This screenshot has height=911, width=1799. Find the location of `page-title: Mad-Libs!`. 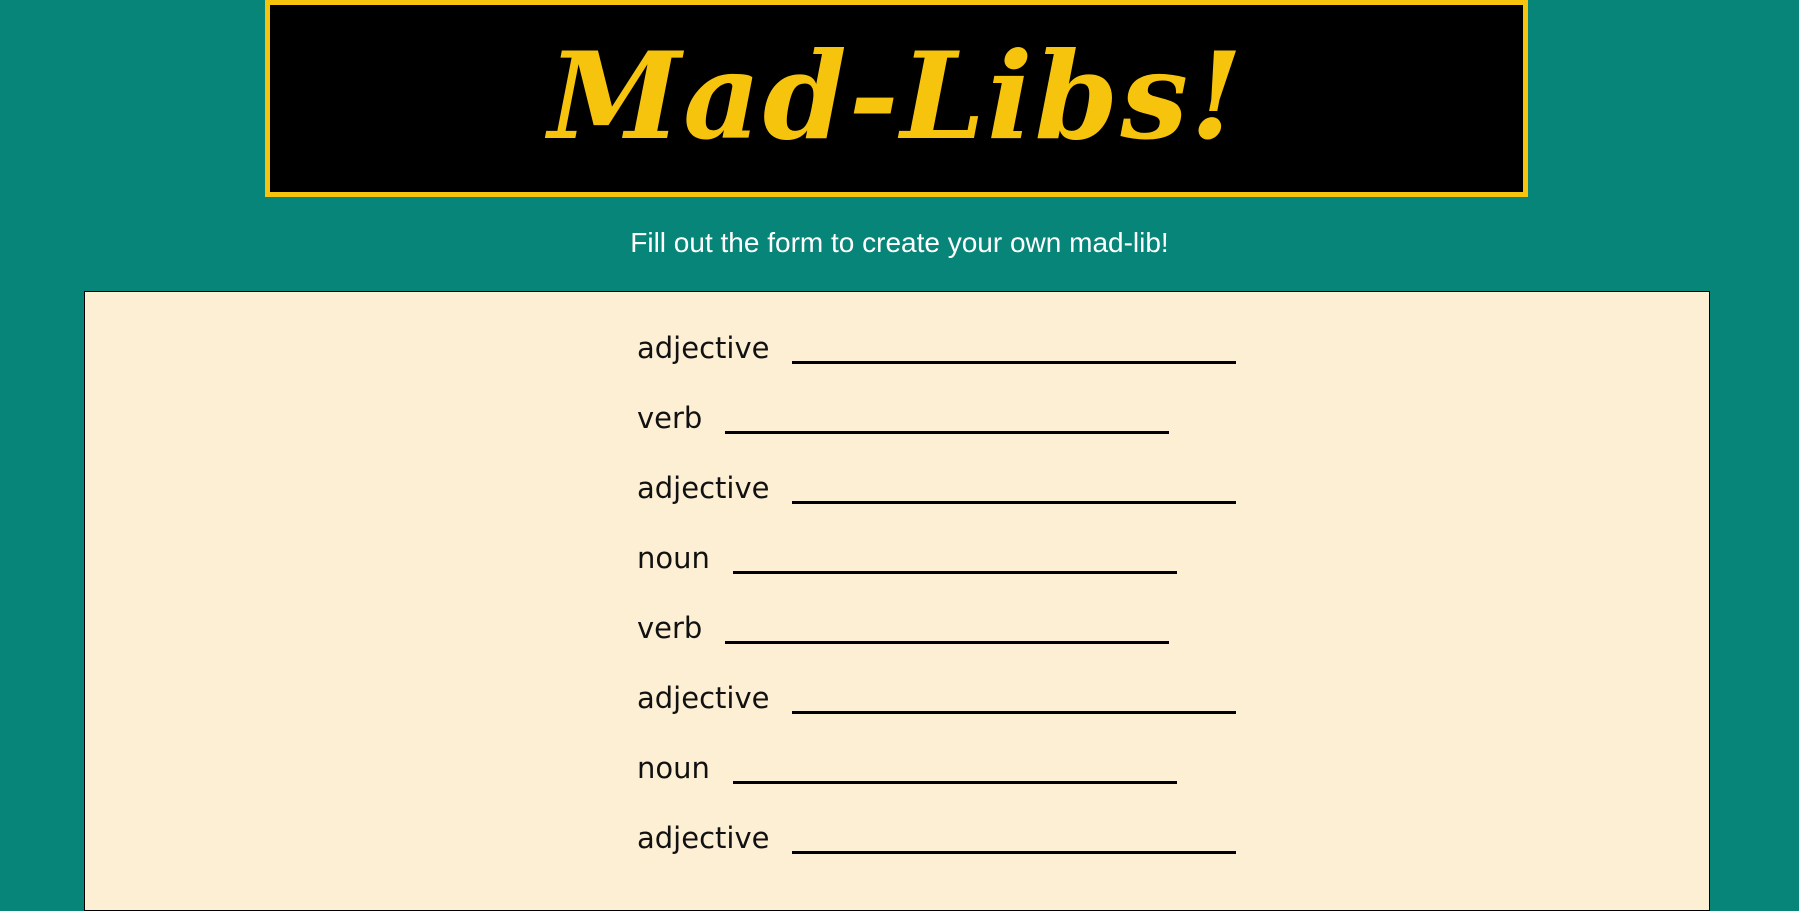

page-title: Mad-Libs! is located at coordinates (896, 96).